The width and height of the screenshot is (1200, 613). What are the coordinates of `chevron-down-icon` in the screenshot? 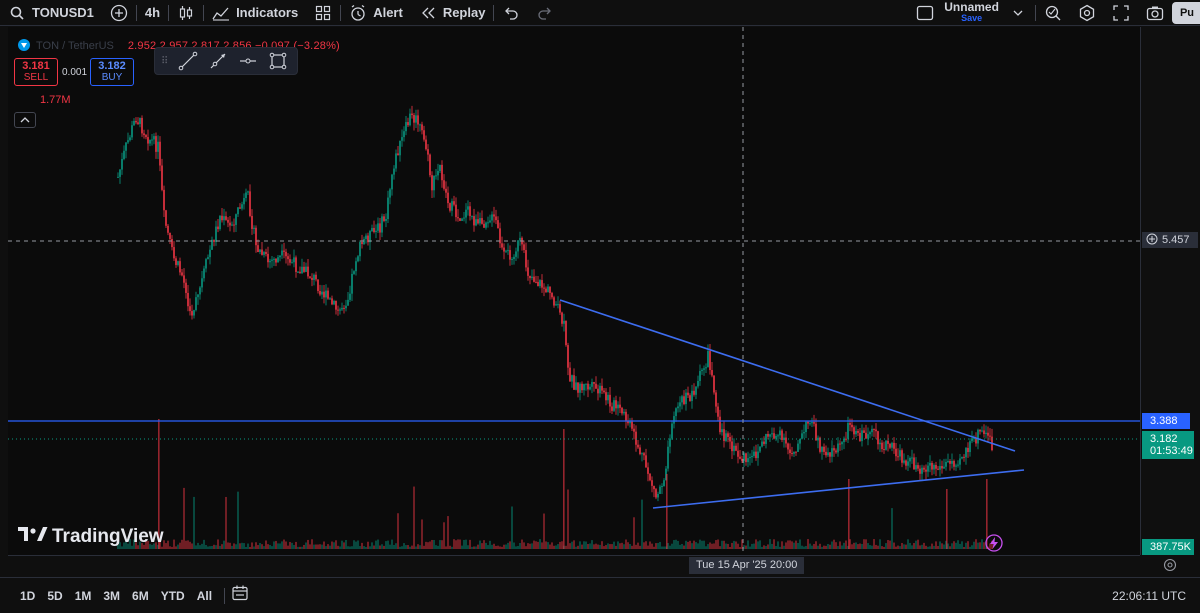 It's located at (1018, 13).